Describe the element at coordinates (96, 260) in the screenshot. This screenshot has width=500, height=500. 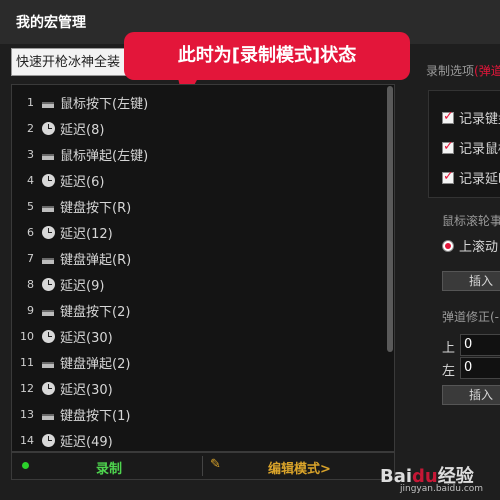
I see `step-label: 键盘弹起(R)` at that location.